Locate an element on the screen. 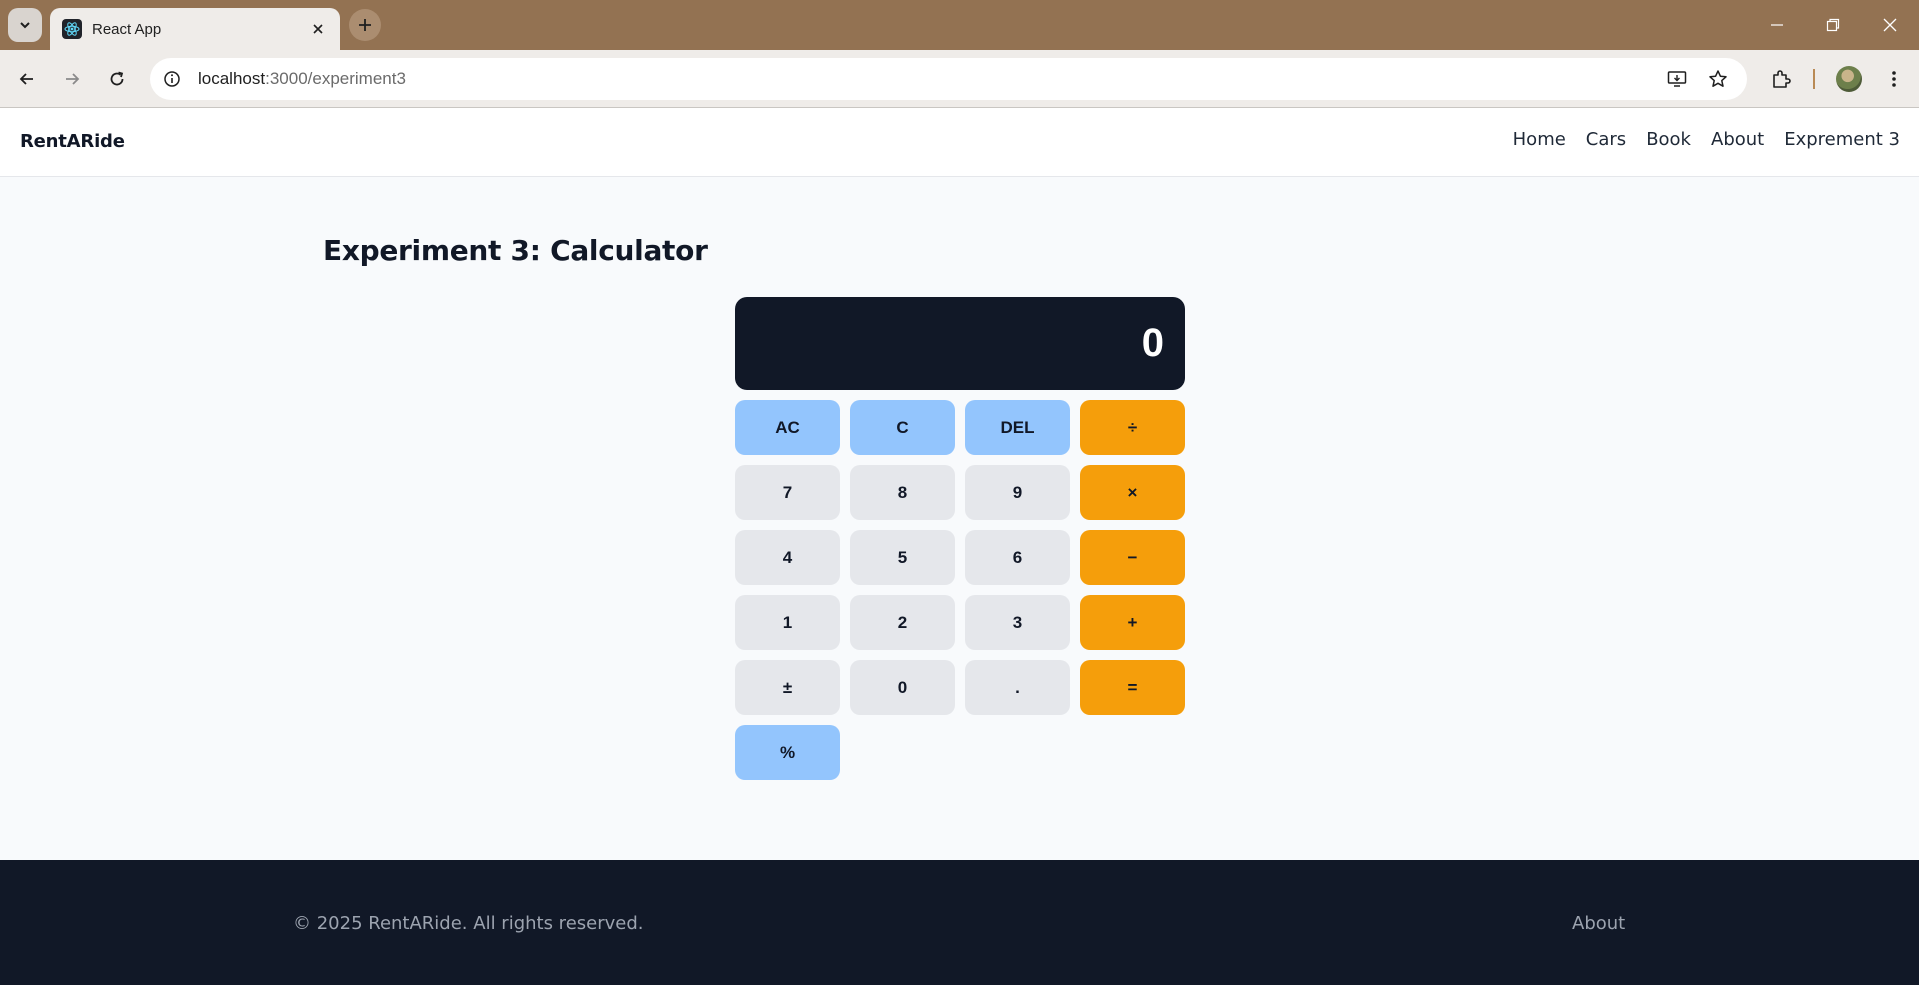 This screenshot has width=1919, height=985. profile-avatar is located at coordinates (1849, 79).